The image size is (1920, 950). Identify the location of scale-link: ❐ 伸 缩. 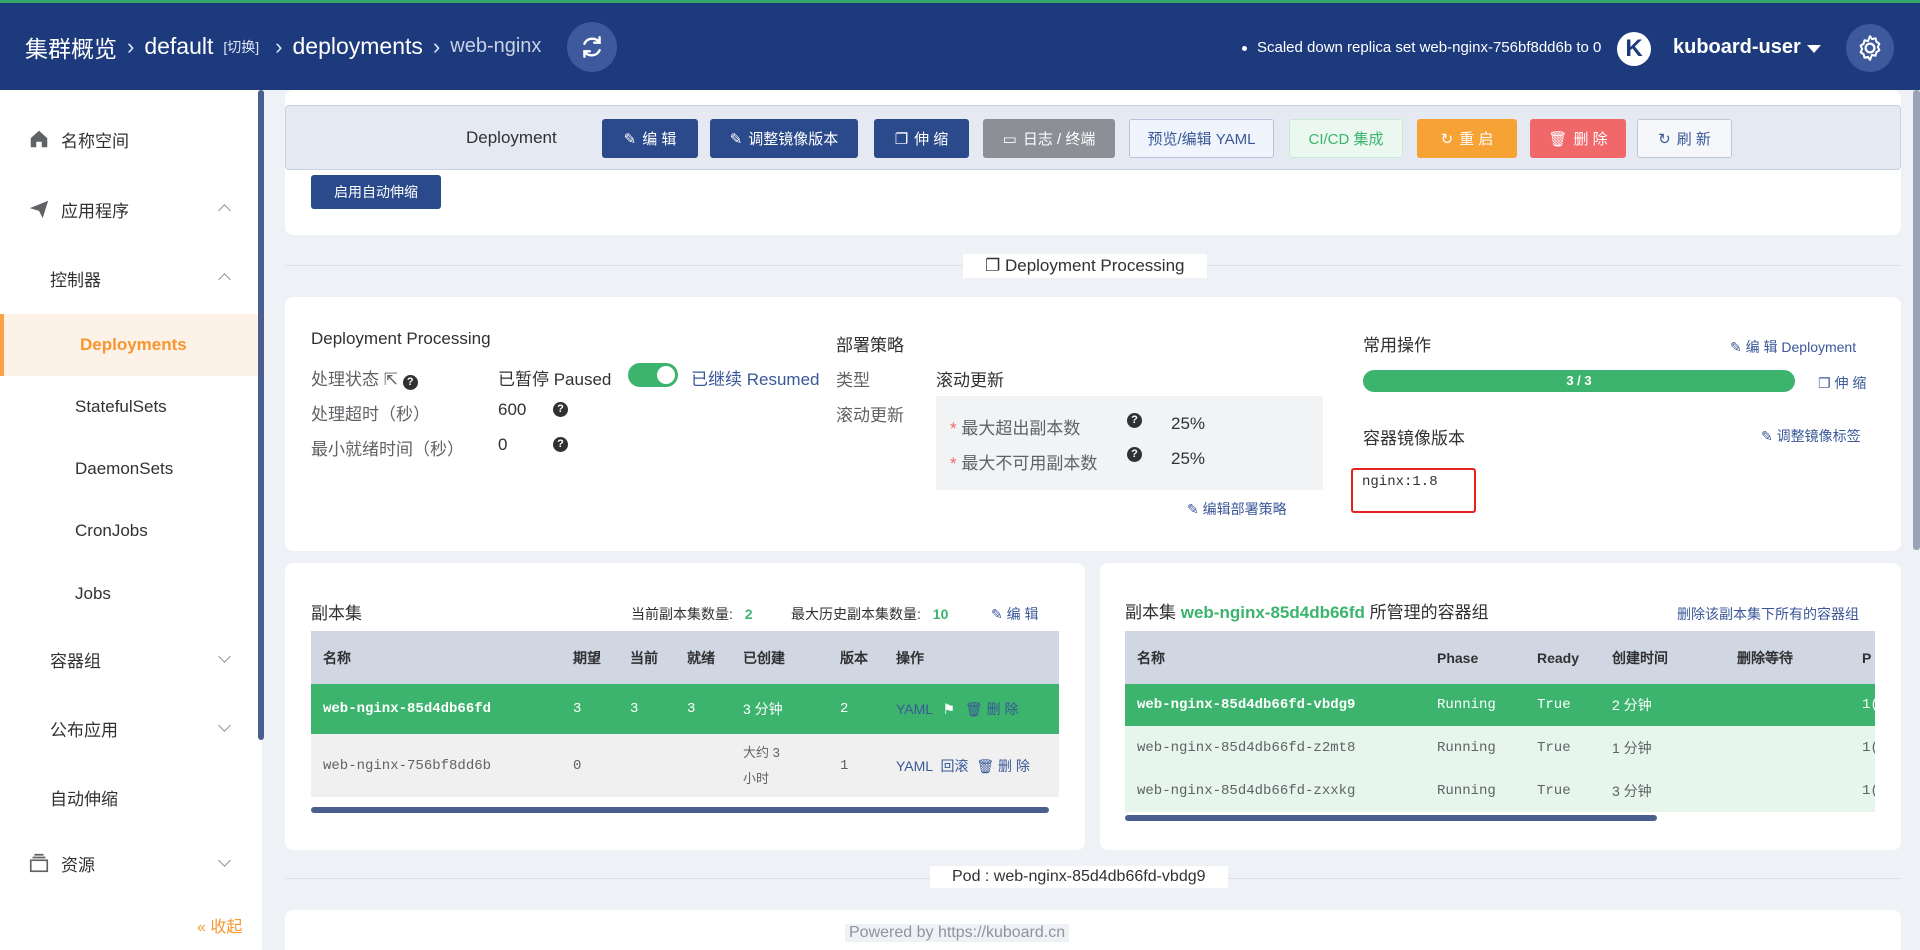
(1842, 383).